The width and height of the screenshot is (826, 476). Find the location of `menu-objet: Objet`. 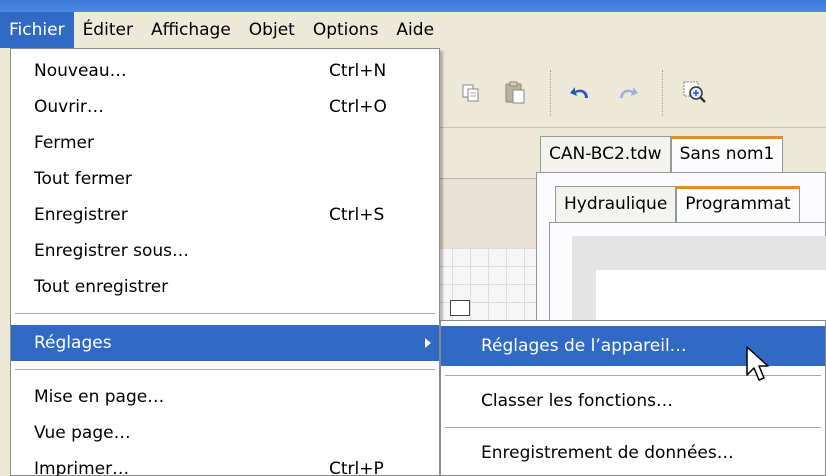

menu-objet: Objet is located at coordinates (272, 30).